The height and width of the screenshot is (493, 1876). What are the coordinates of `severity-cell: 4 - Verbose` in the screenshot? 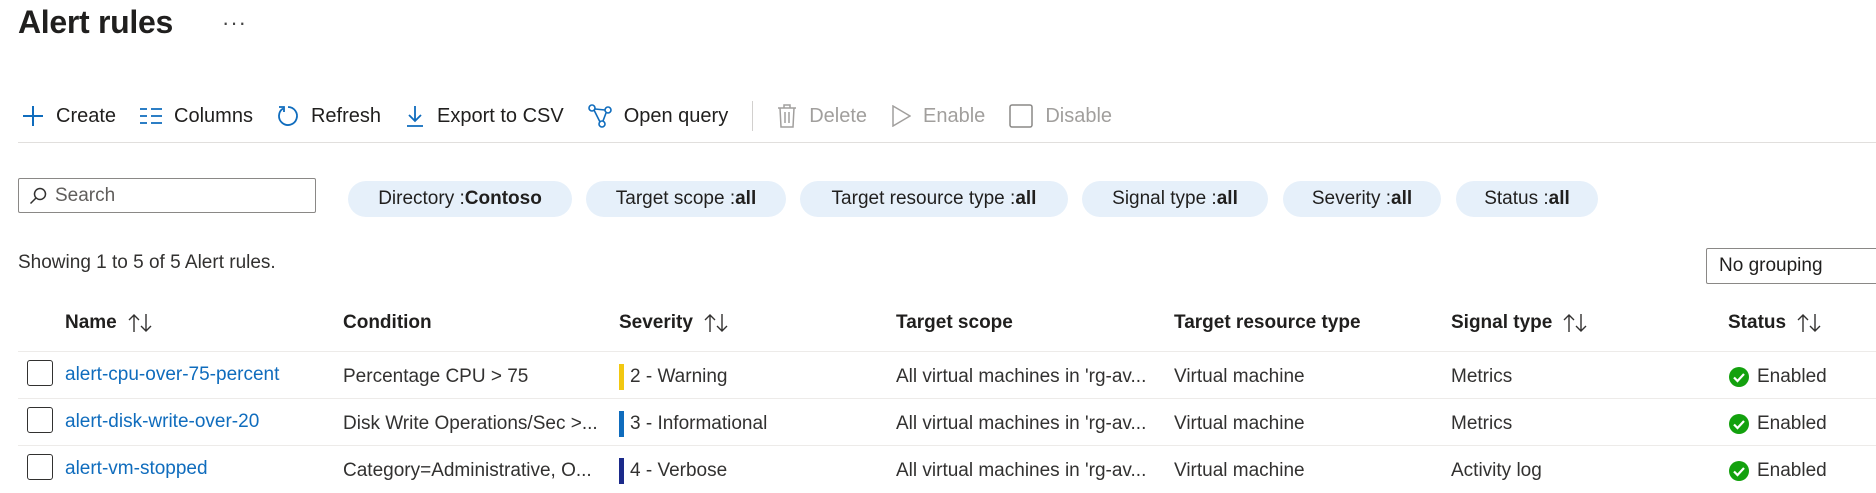 It's located at (673, 471).